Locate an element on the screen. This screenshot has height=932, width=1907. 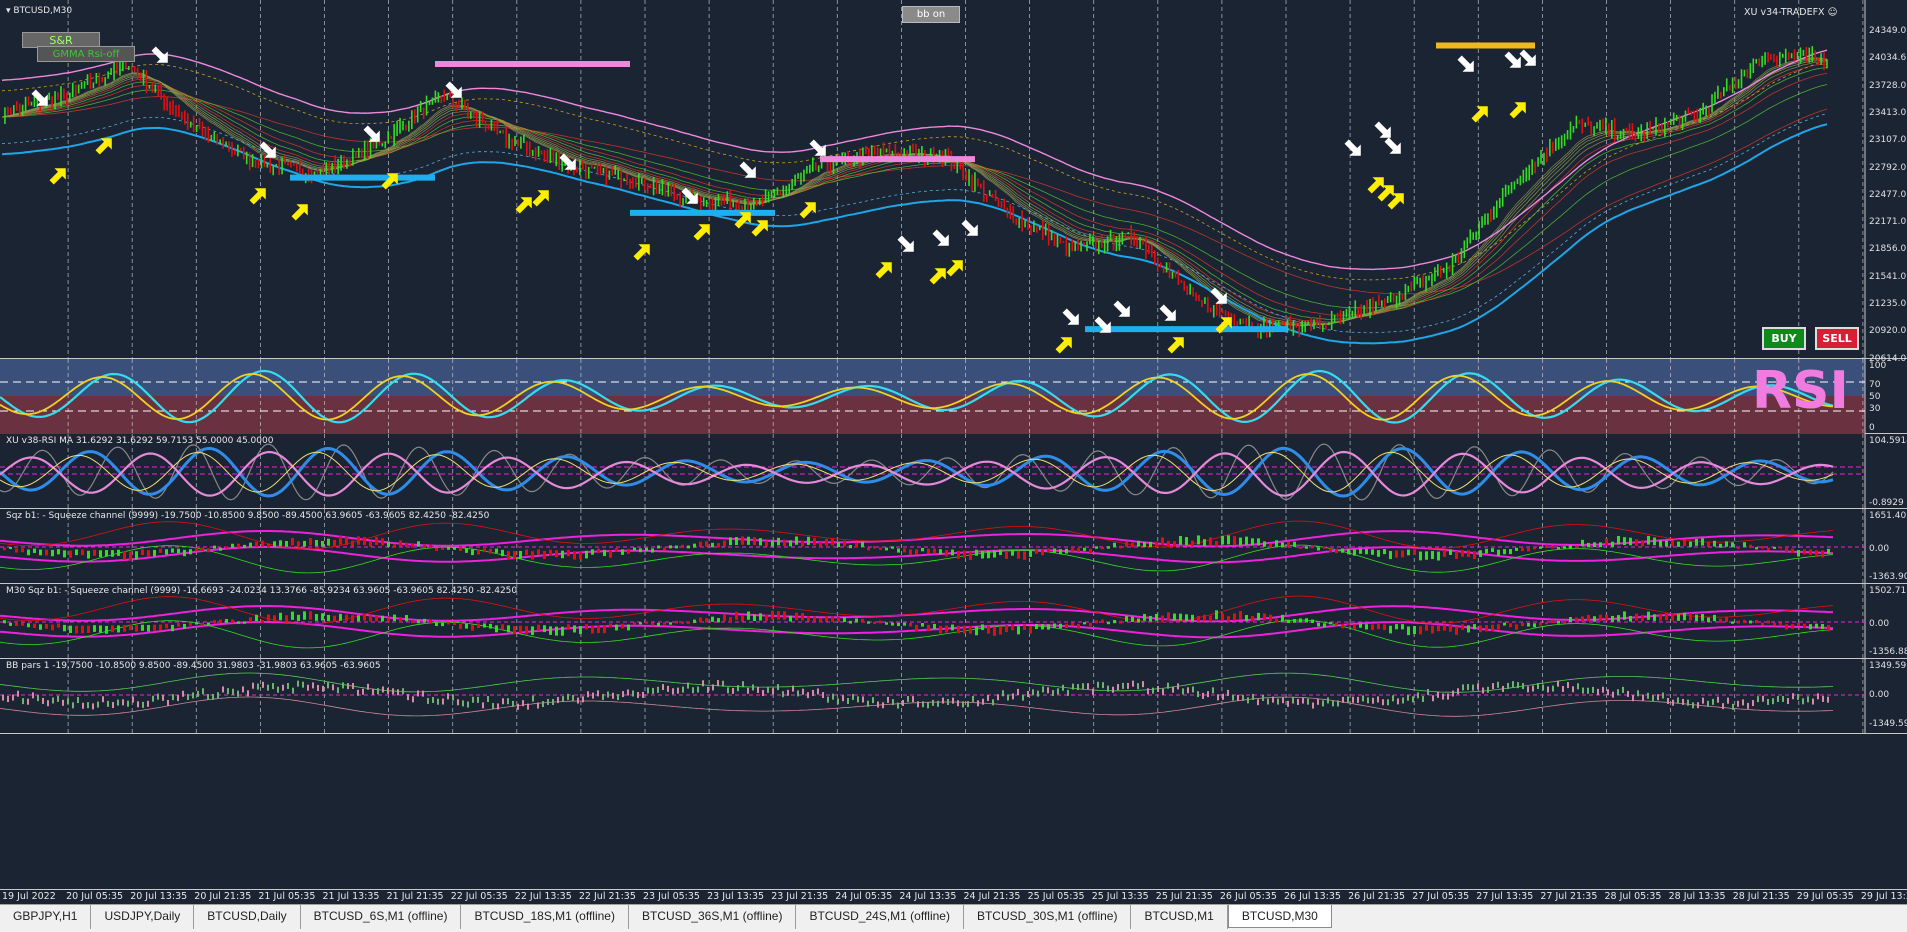
price-scale-label: 23107.0 is located at coordinates (1888, 140).